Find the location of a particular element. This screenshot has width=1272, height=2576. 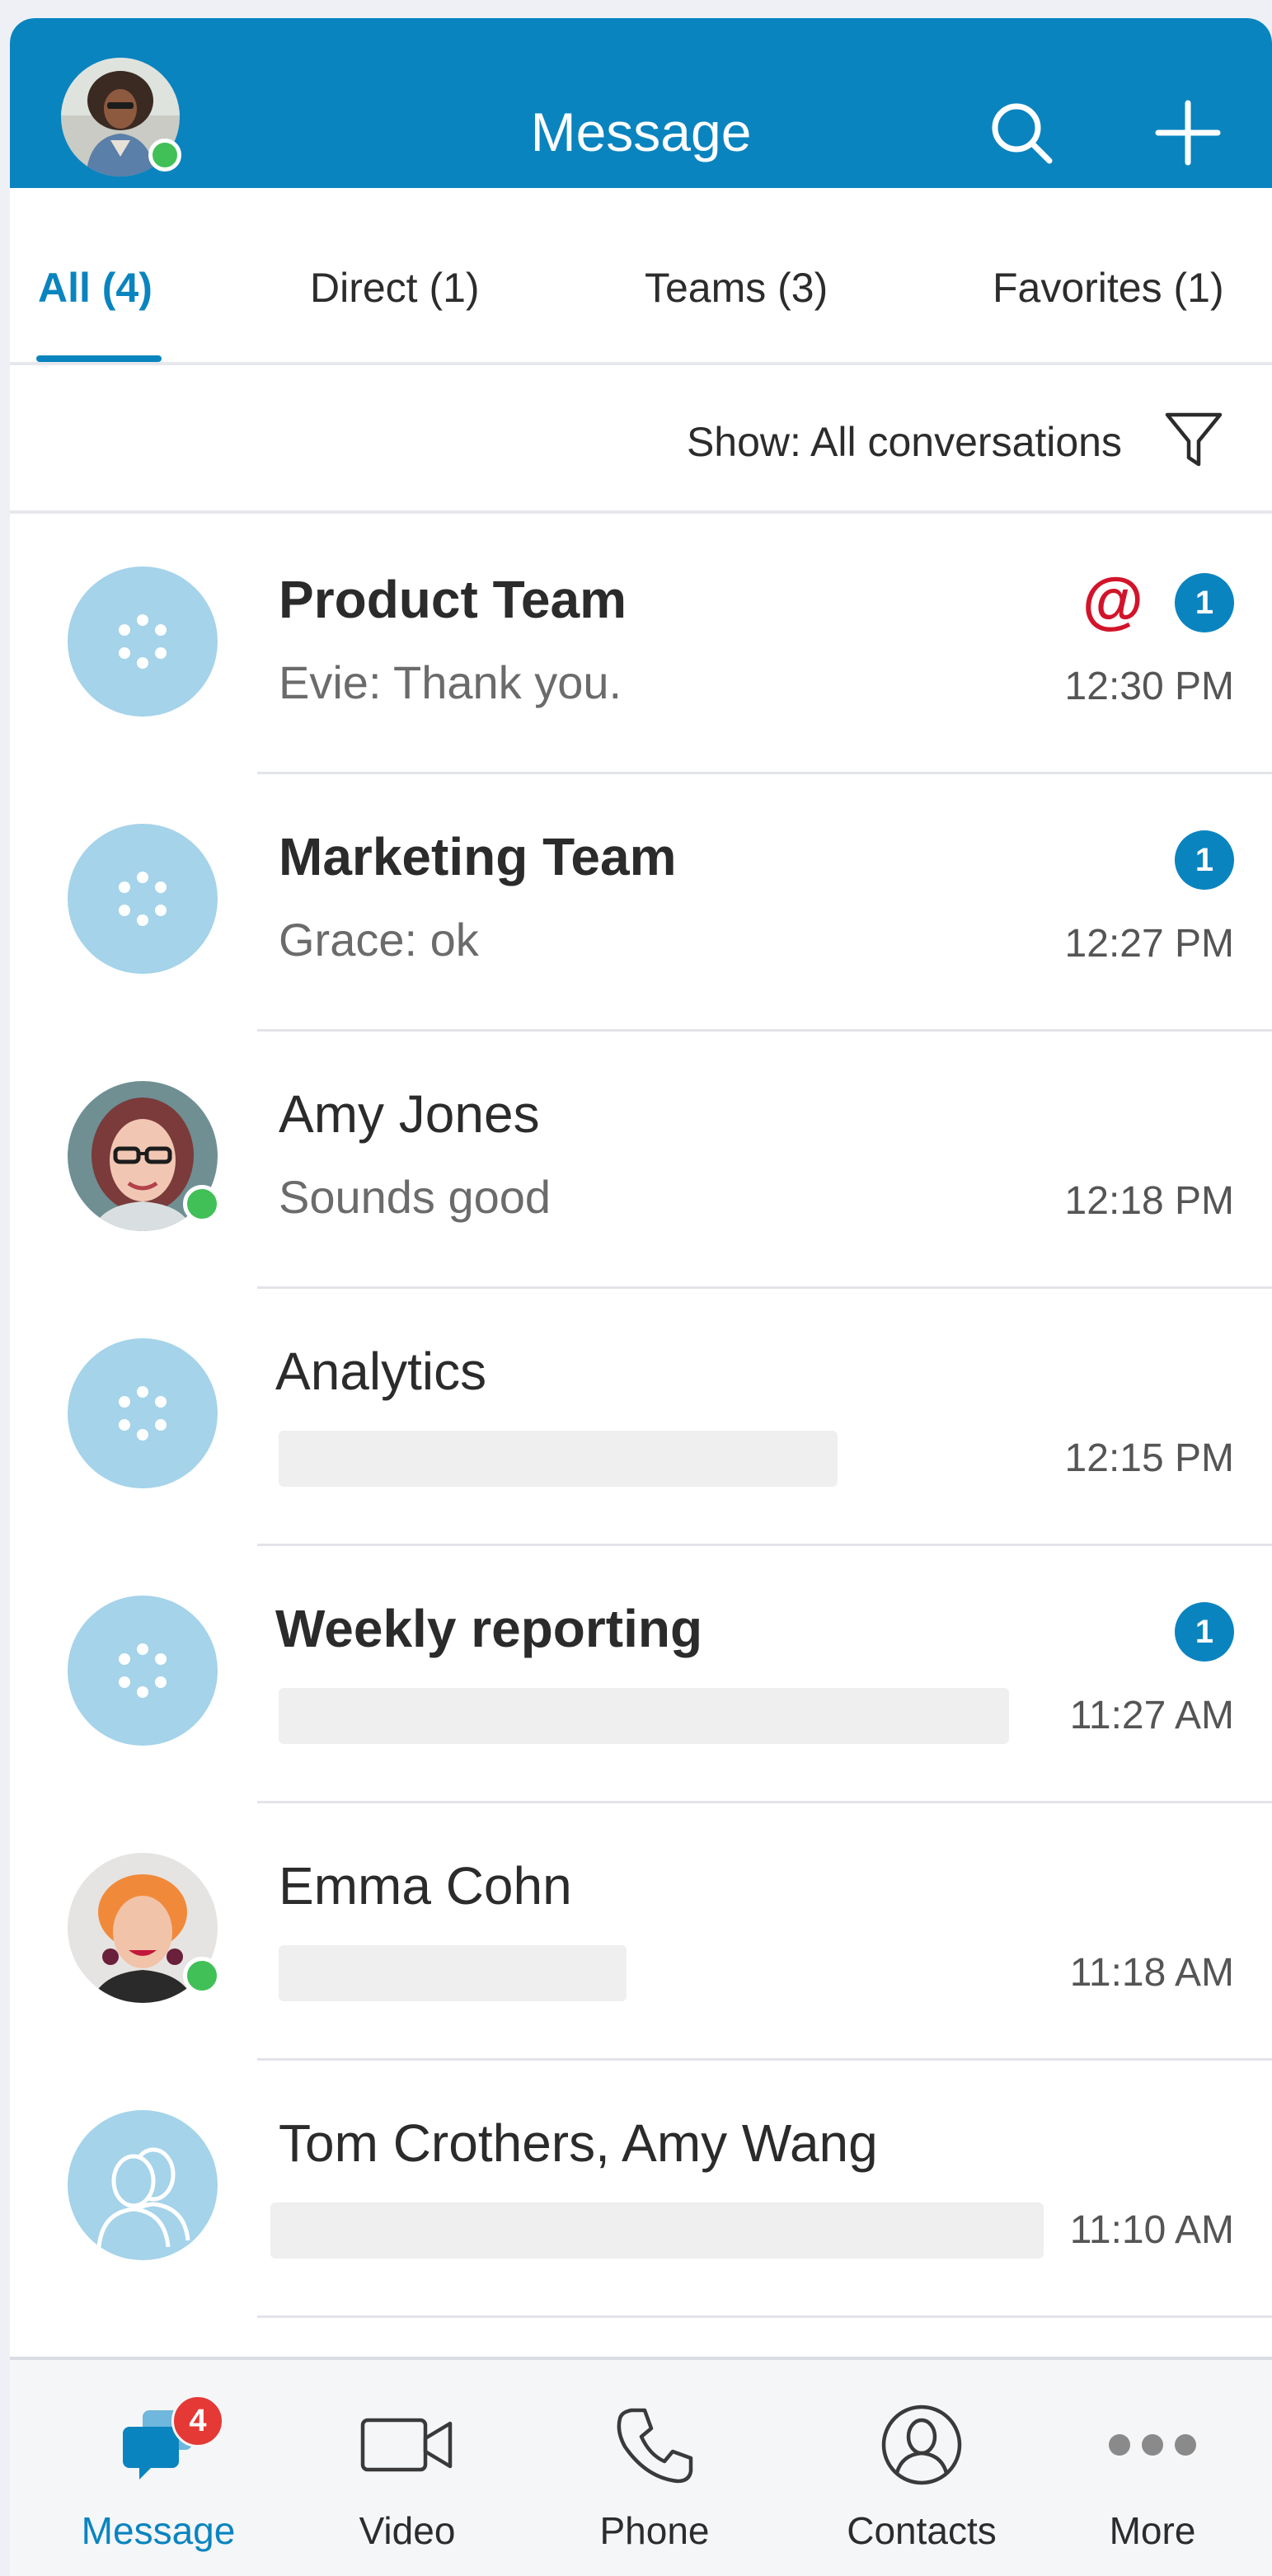

plus-icon is located at coordinates (1188, 133).